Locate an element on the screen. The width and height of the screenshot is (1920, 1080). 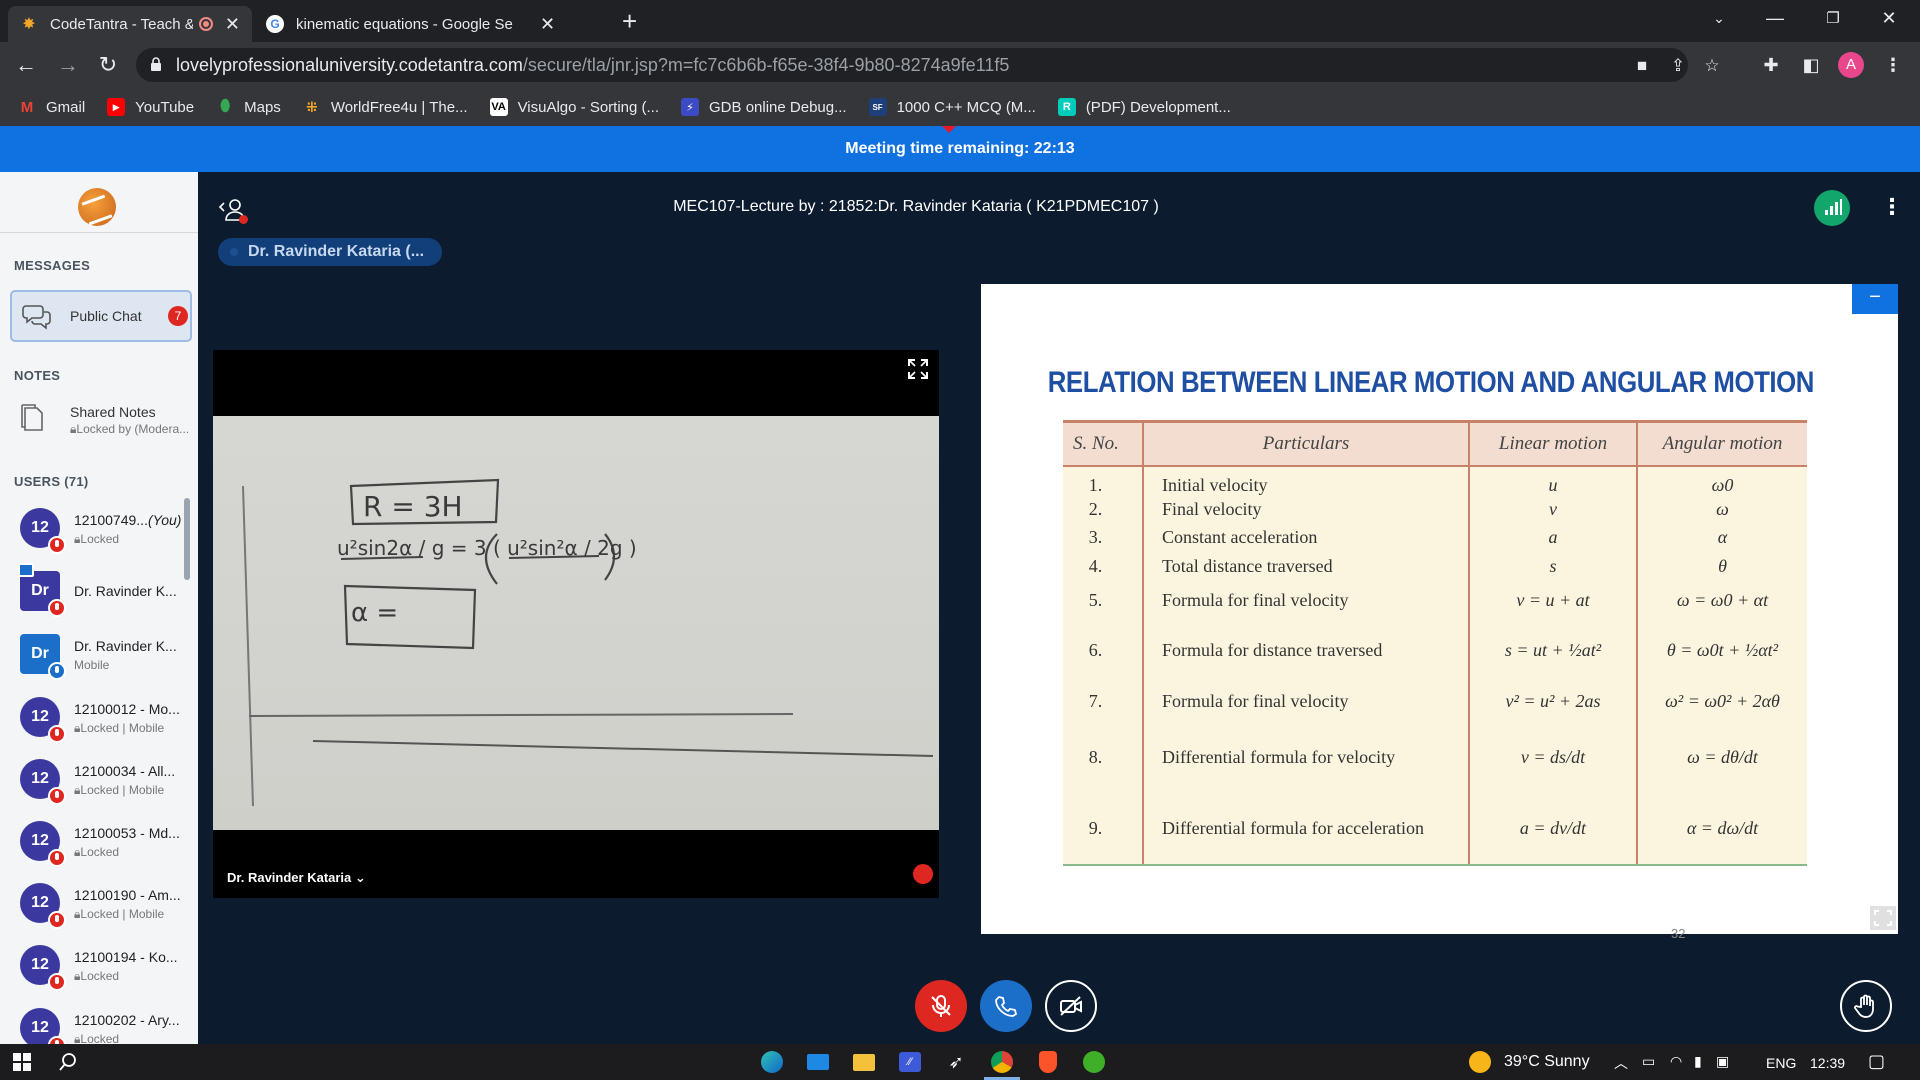
tab-codetantra: ✸ CodeTantra - Teach & Learn / ✕ is located at coordinates (130, 24).